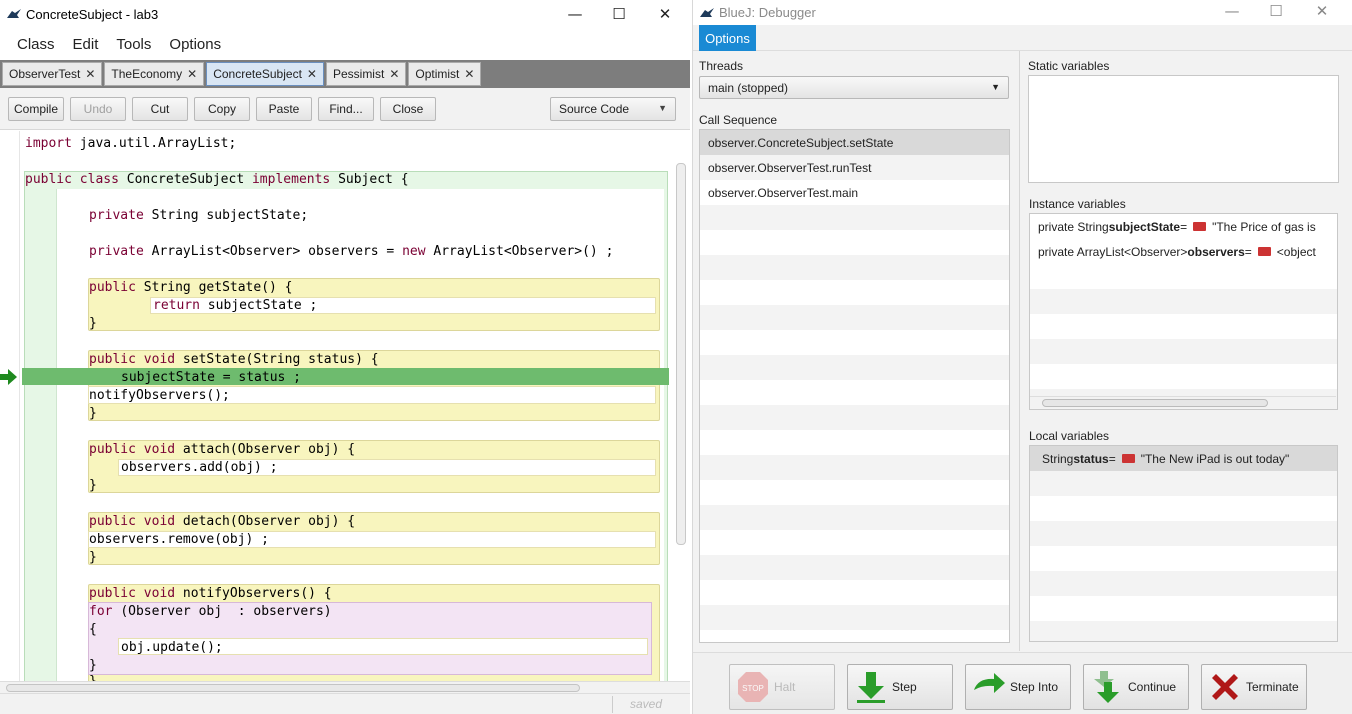 The image size is (1352, 714). I want to click on execution-arrow-icon, so click(8, 377).